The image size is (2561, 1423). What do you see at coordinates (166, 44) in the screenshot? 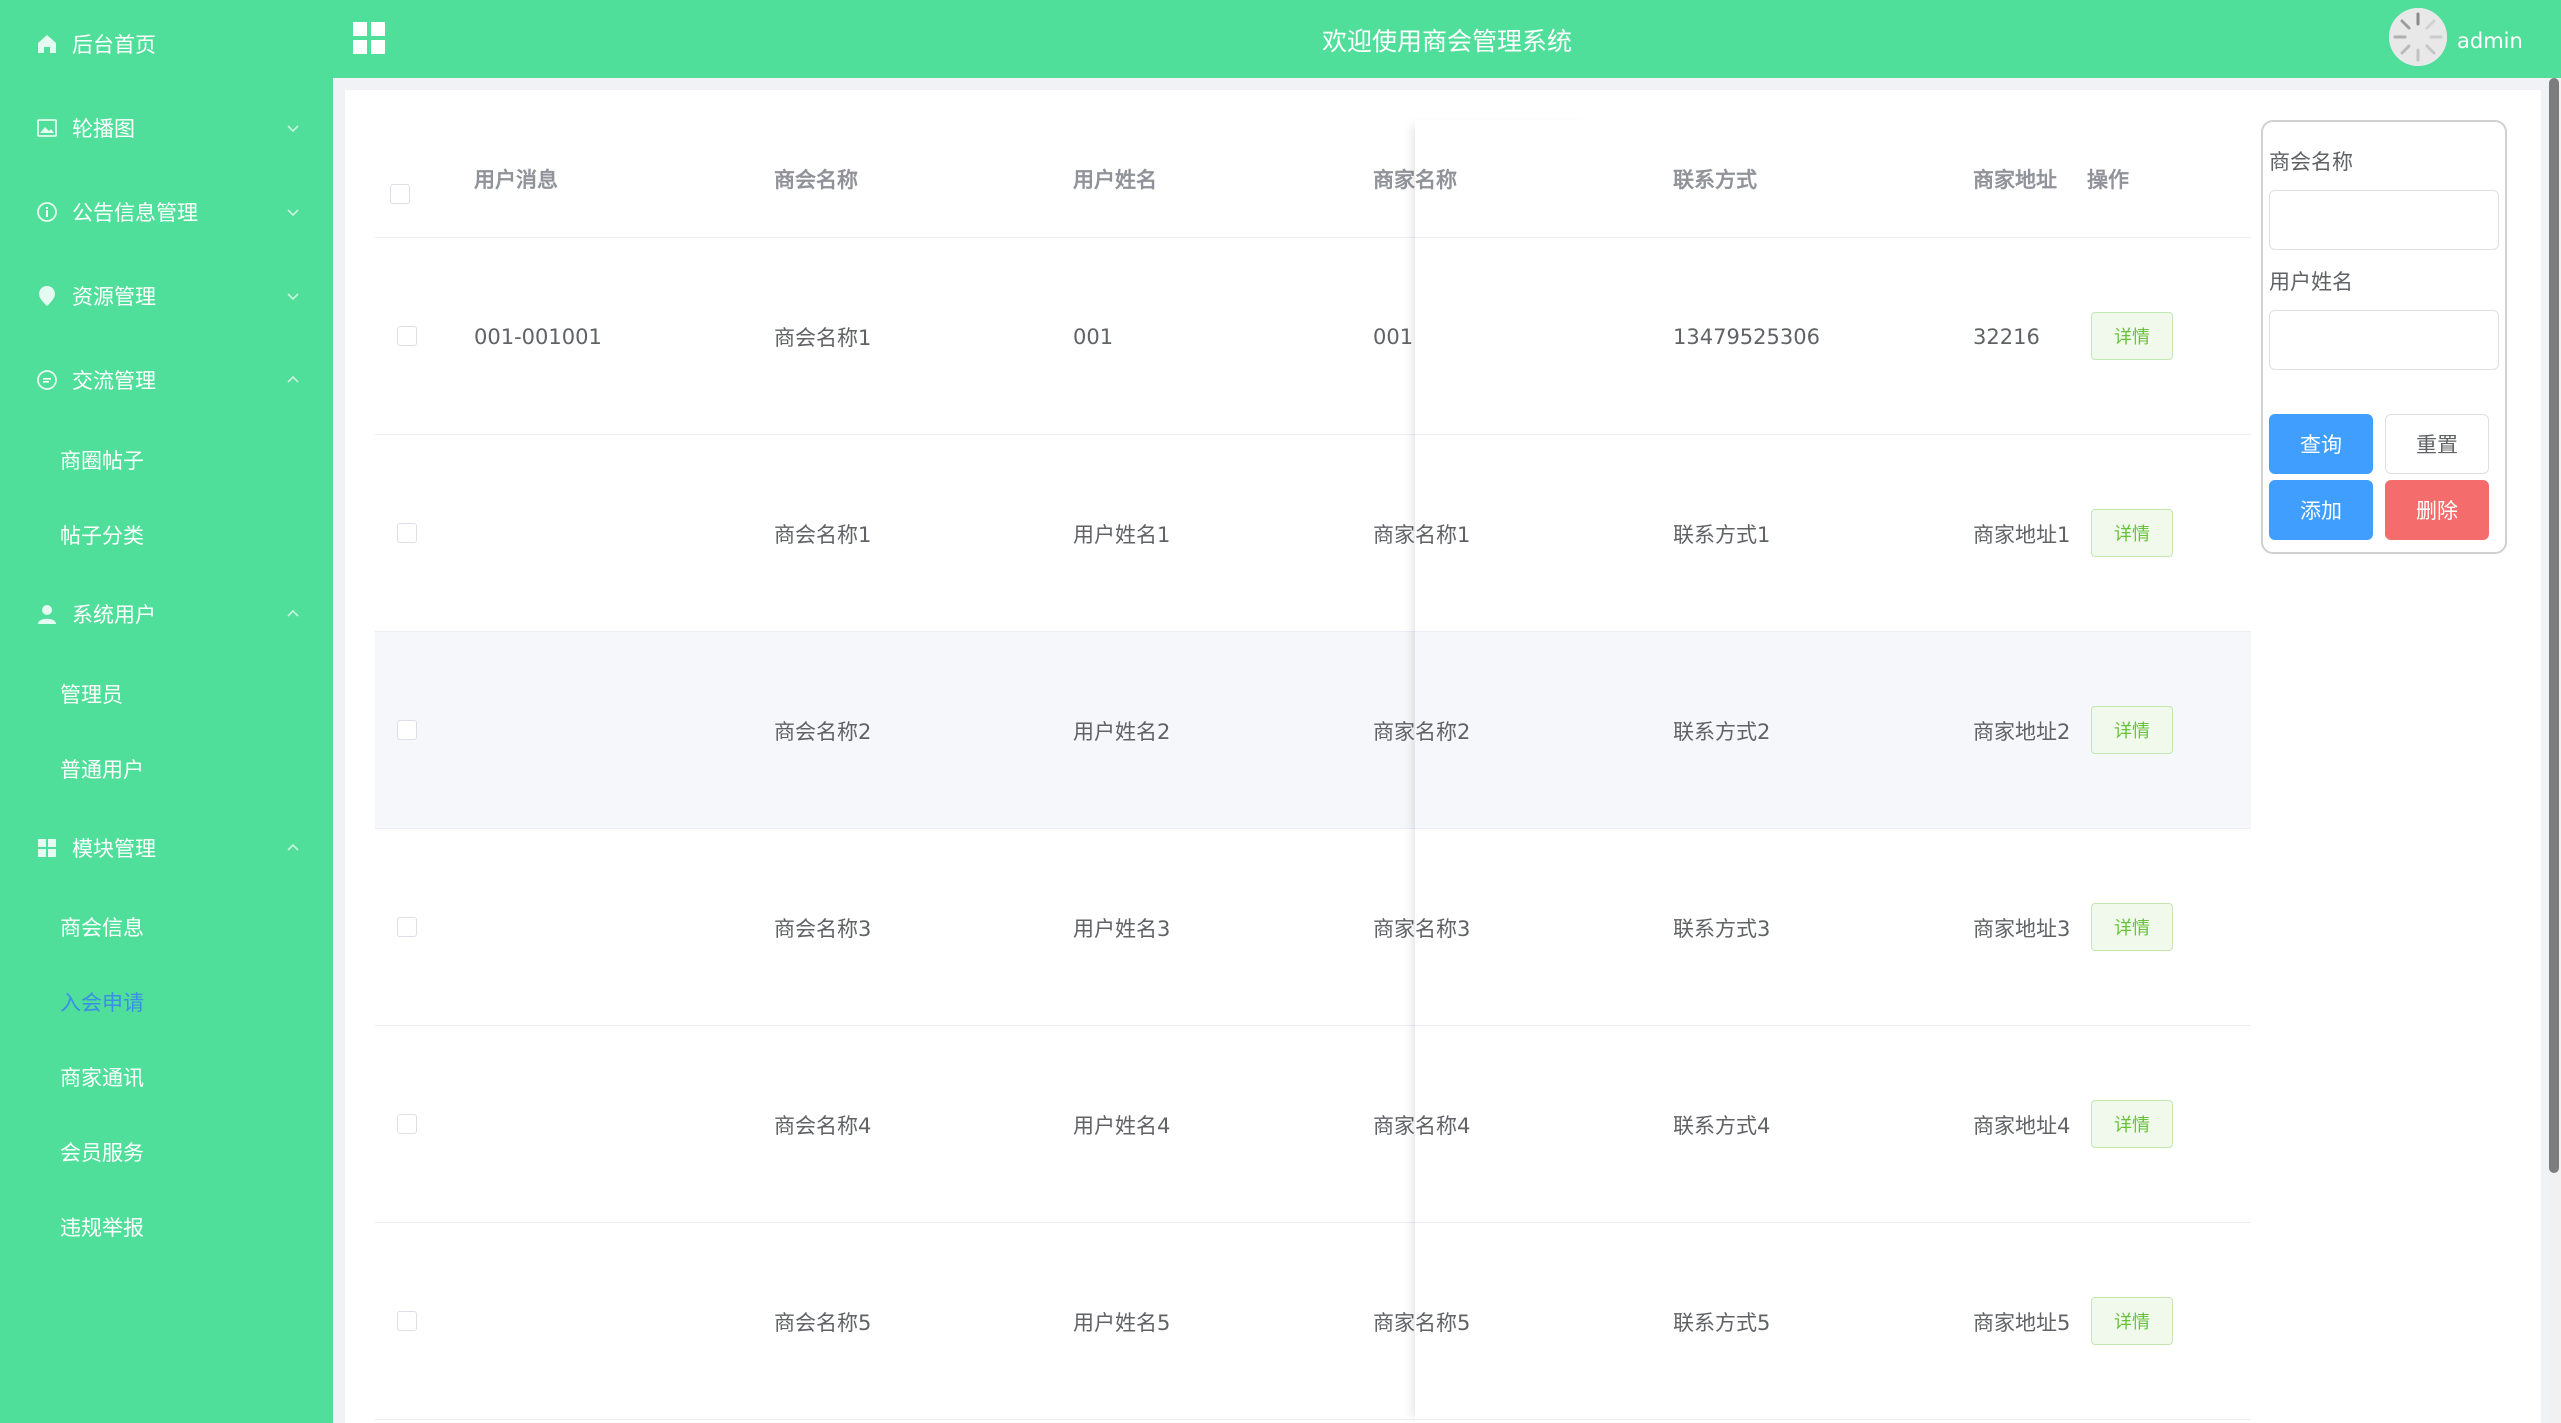
I see `sidebar-item-home: 后台首页` at bounding box center [166, 44].